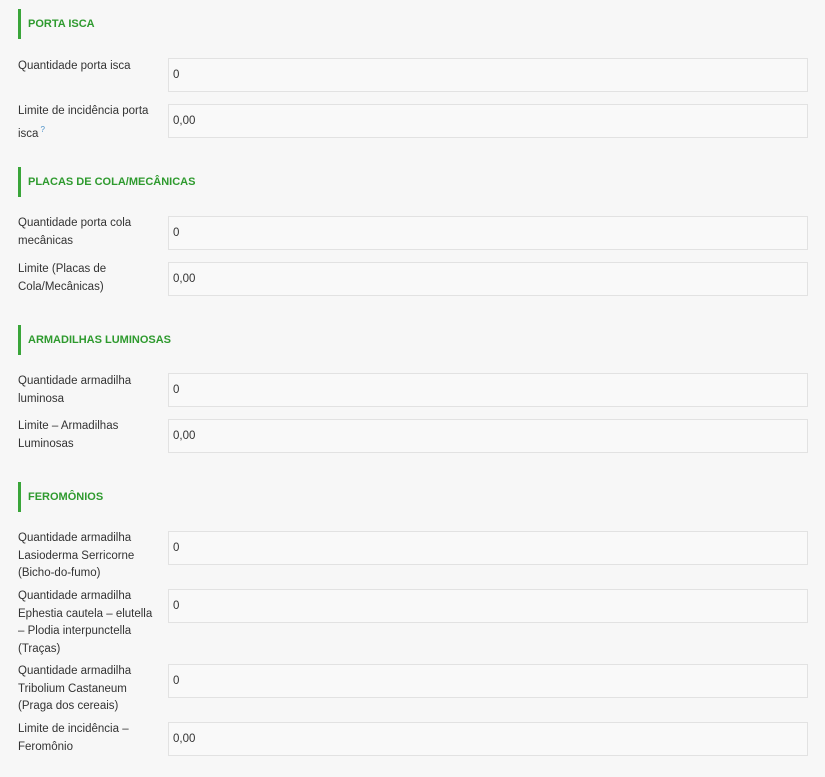  What do you see at coordinates (74, 66) in the screenshot?
I see `field-label: Quantidade porta isca` at bounding box center [74, 66].